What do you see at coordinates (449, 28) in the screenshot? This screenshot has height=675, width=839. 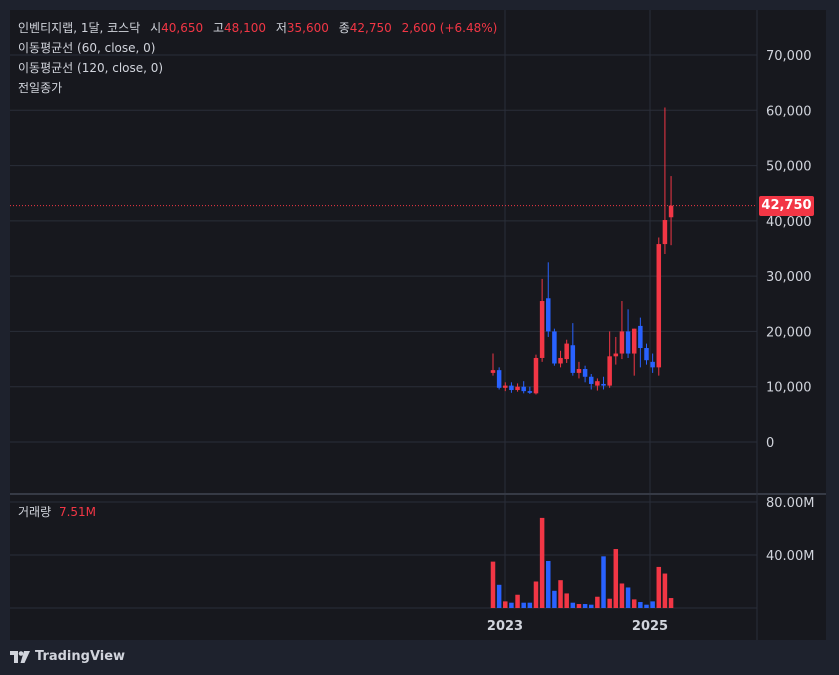 I see `change-value: 2,600 (+6.48%)` at bounding box center [449, 28].